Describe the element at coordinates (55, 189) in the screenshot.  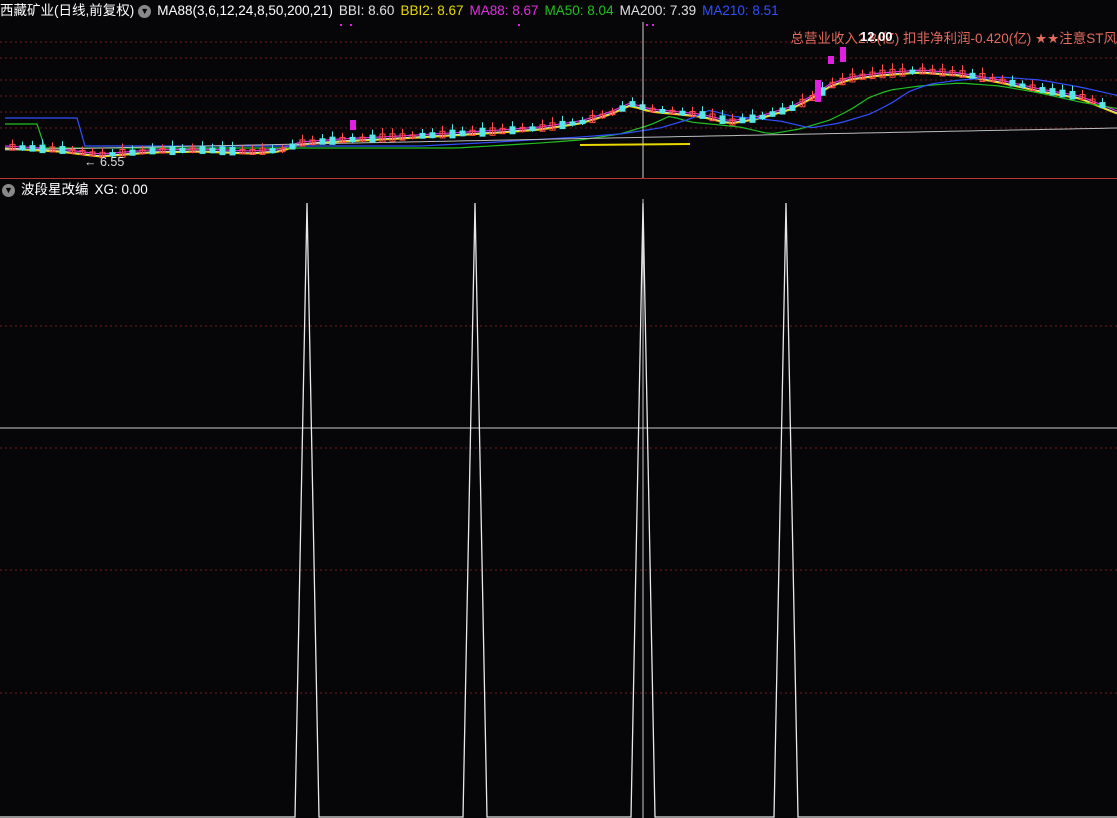
I see `indicator-name: 波段星改编` at that location.